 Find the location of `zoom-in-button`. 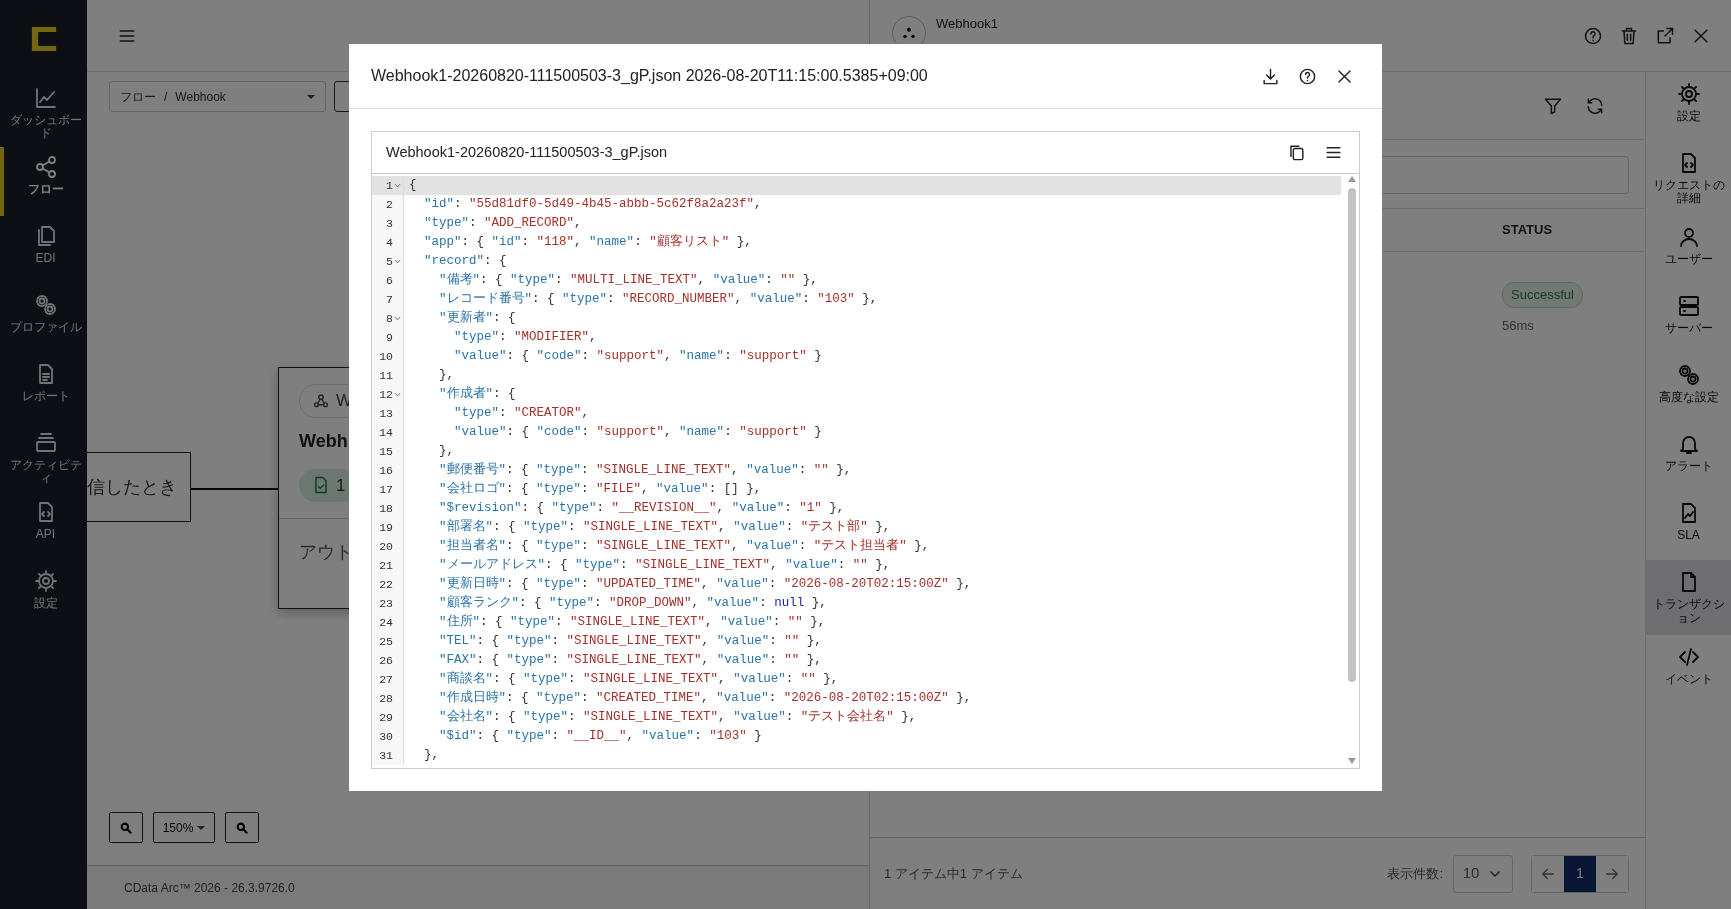

zoom-in-button is located at coordinates (126, 827).